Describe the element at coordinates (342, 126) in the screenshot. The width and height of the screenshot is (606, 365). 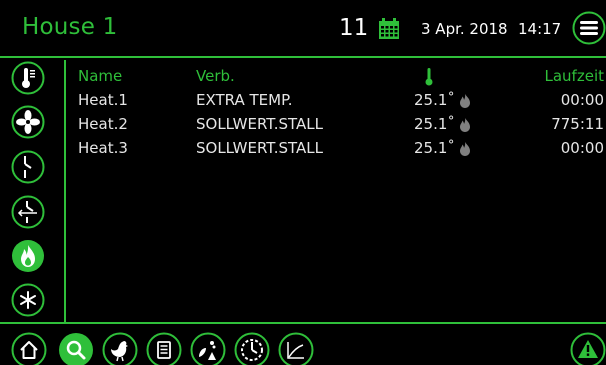
I see `table-row: Heat.2 SOLLWERT.STALL 25.1˚ 775:11` at that location.